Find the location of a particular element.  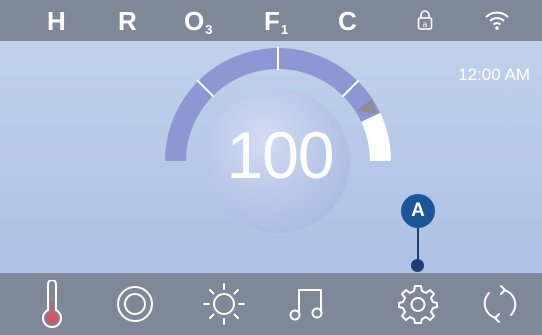

music-note-icon is located at coordinates (306, 305).